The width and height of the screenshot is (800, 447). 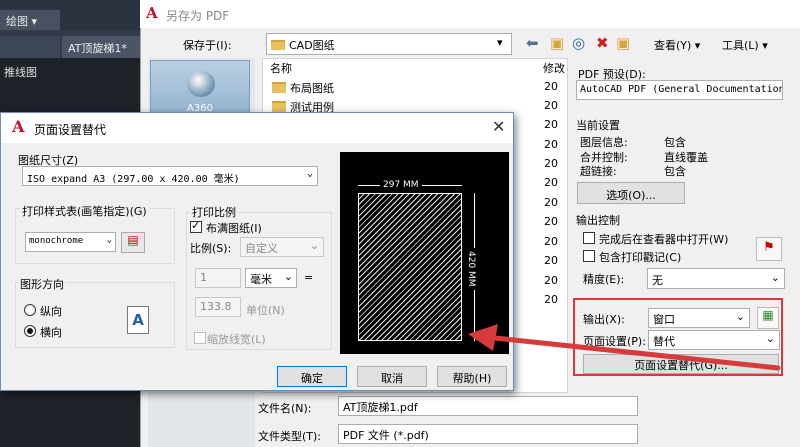 I want to click on cancel-button: 取消, so click(x=392, y=376).